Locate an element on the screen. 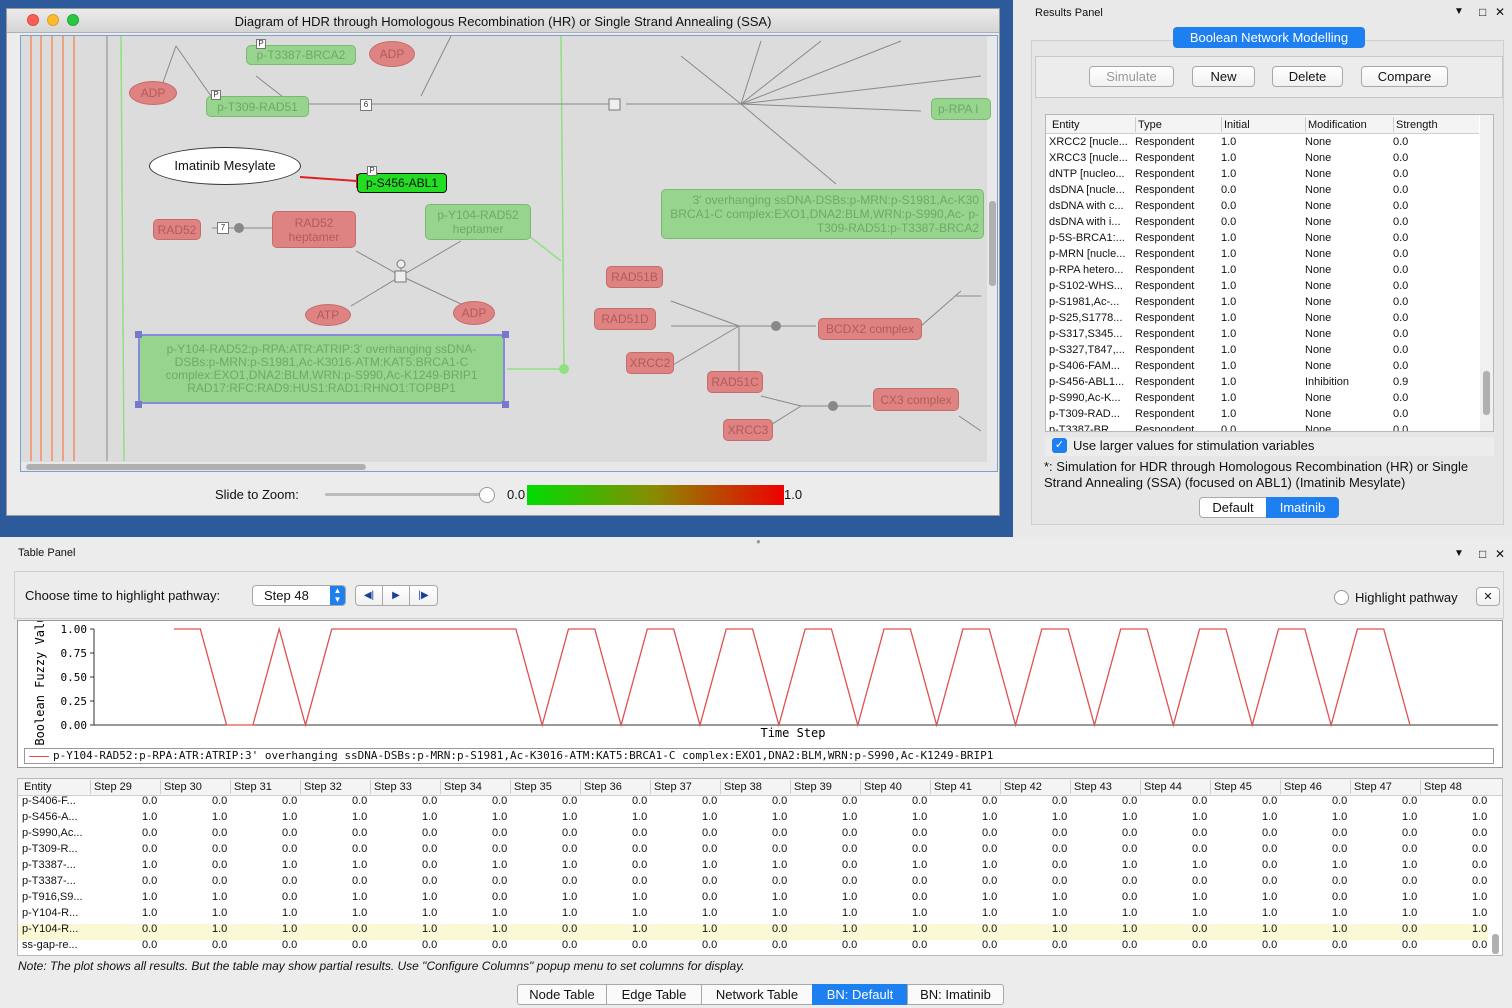  column-header: Step 33 is located at coordinates (393, 787).